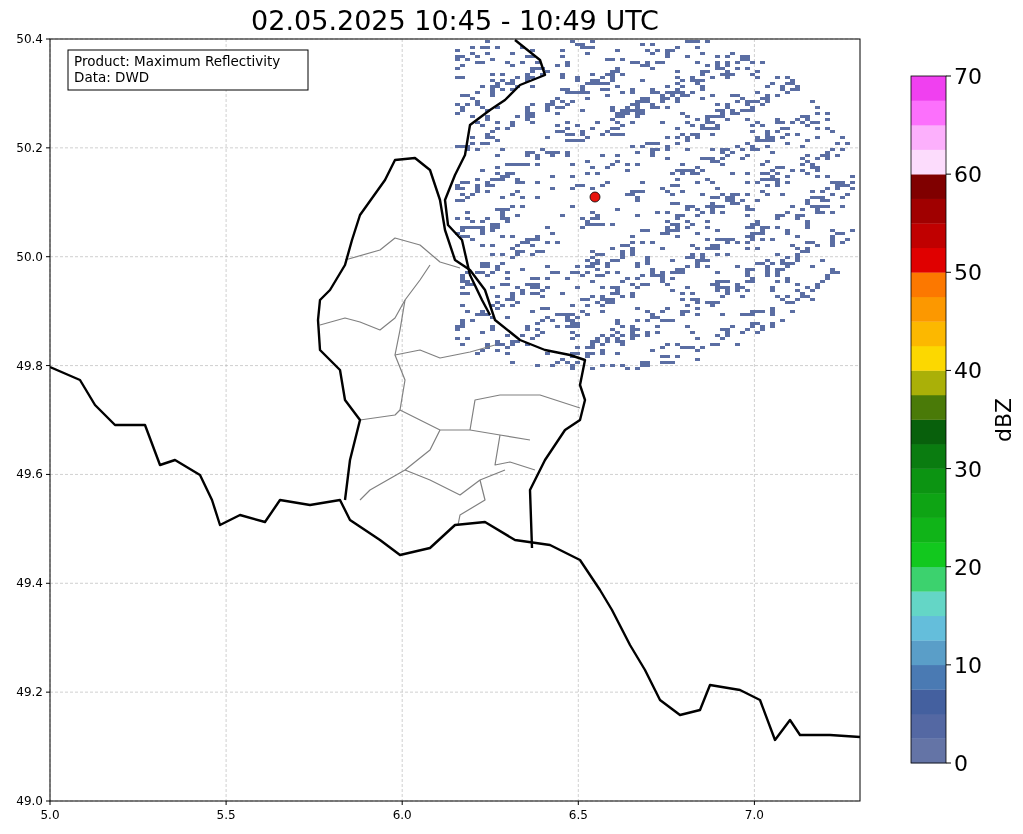 The width and height of the screenshot is (1023, 834). What do you see at coordinates (29, 256) in the screenshot?
I see `y-tick-label: 50.0` at bounding box center [29, 256].